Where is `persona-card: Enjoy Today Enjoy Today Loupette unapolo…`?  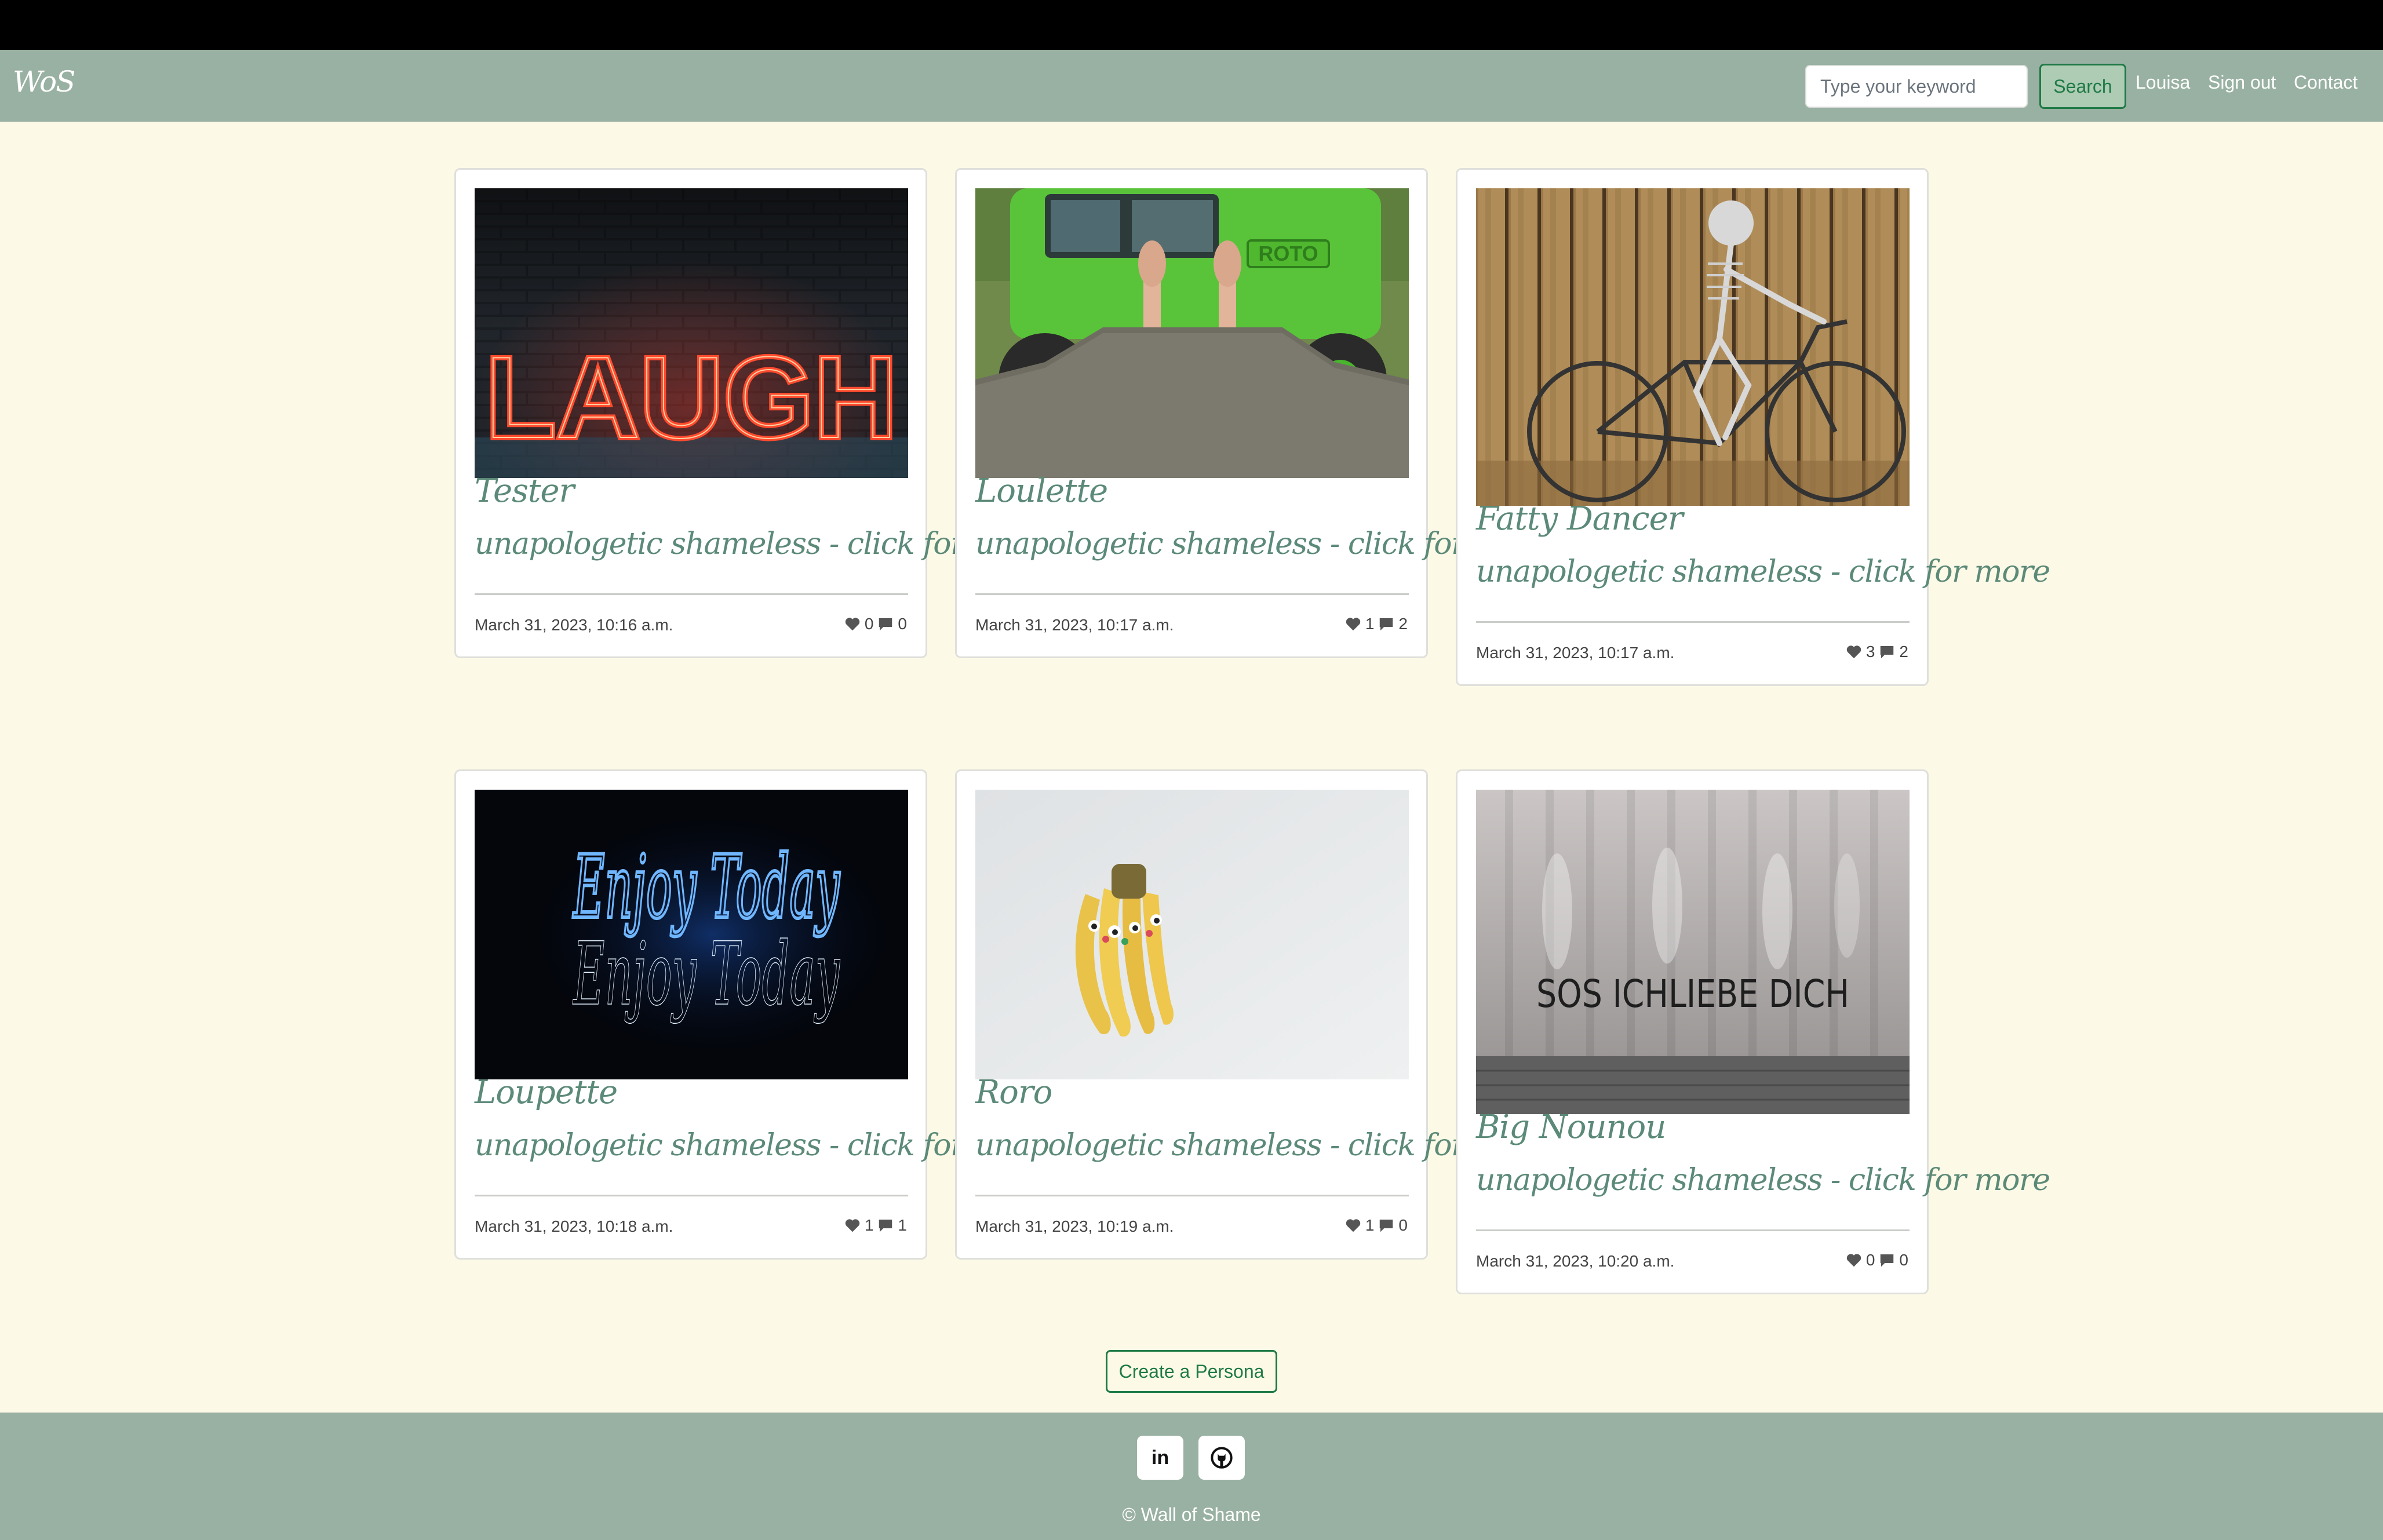 persona-card: Enjoy Today Enjoy Today Loupette unapolo… is located at coordinates (751, 1015).